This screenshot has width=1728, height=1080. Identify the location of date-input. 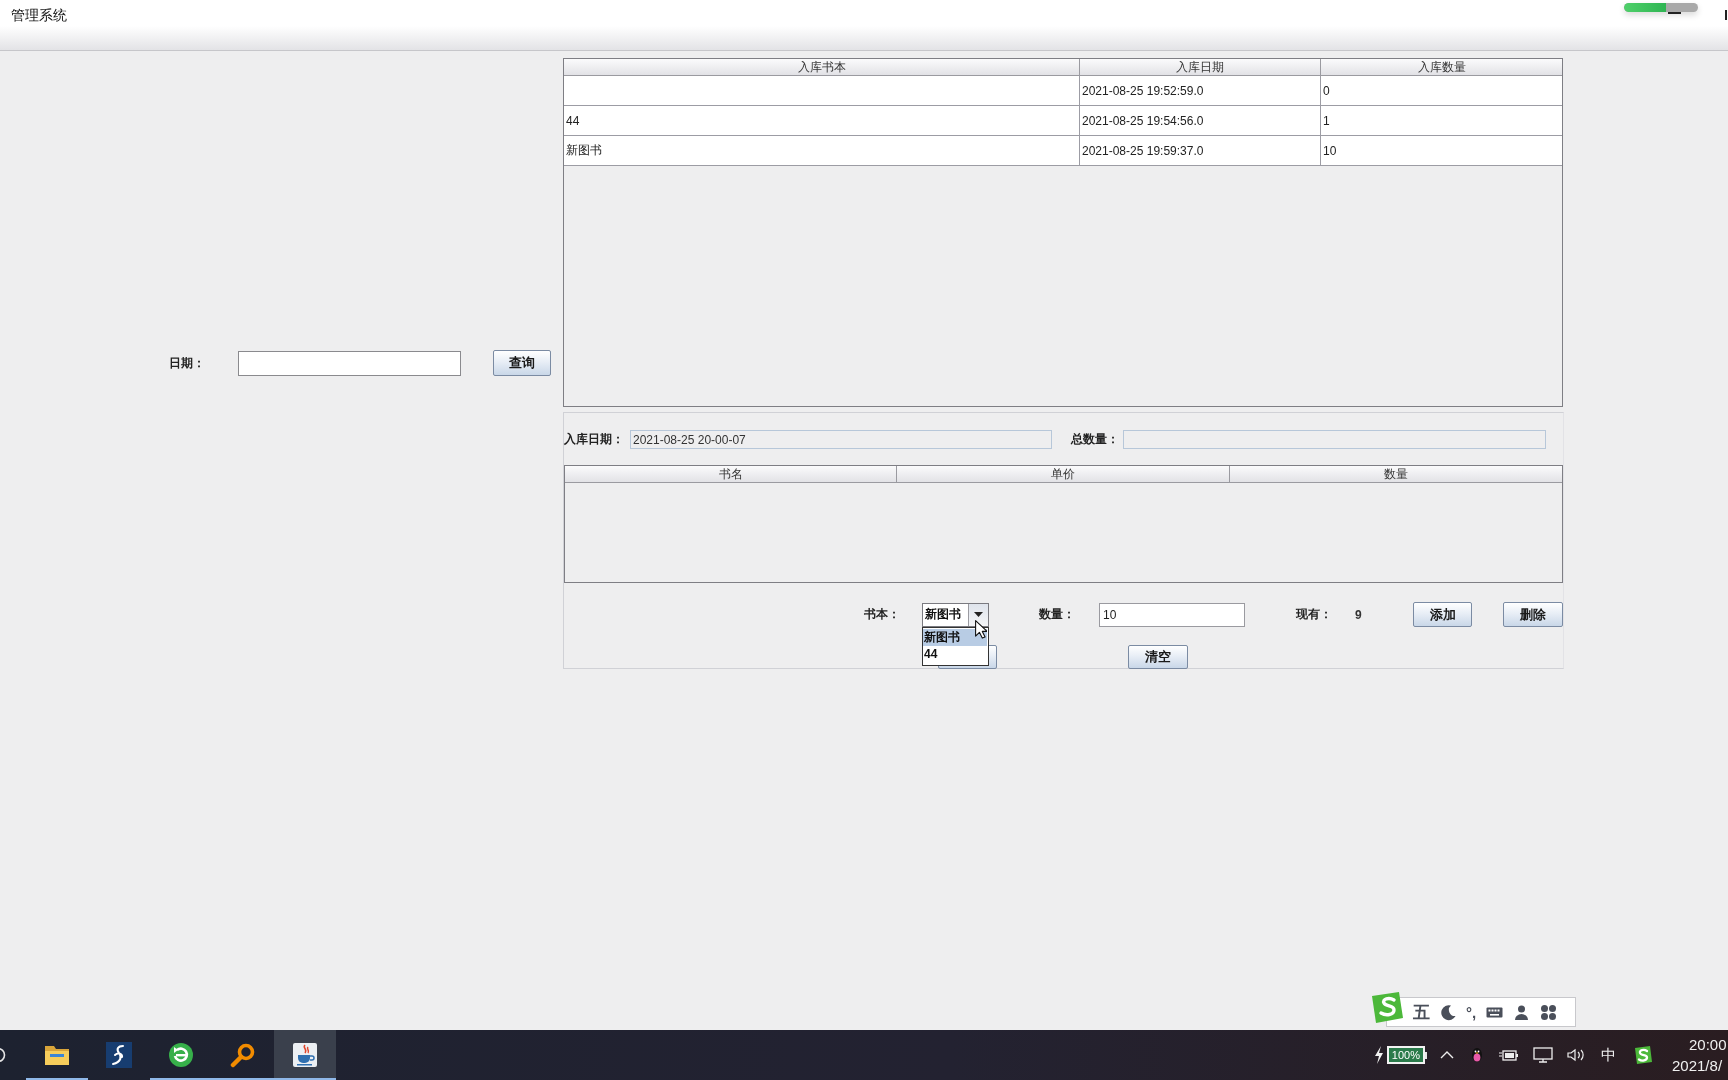
(349, 363).